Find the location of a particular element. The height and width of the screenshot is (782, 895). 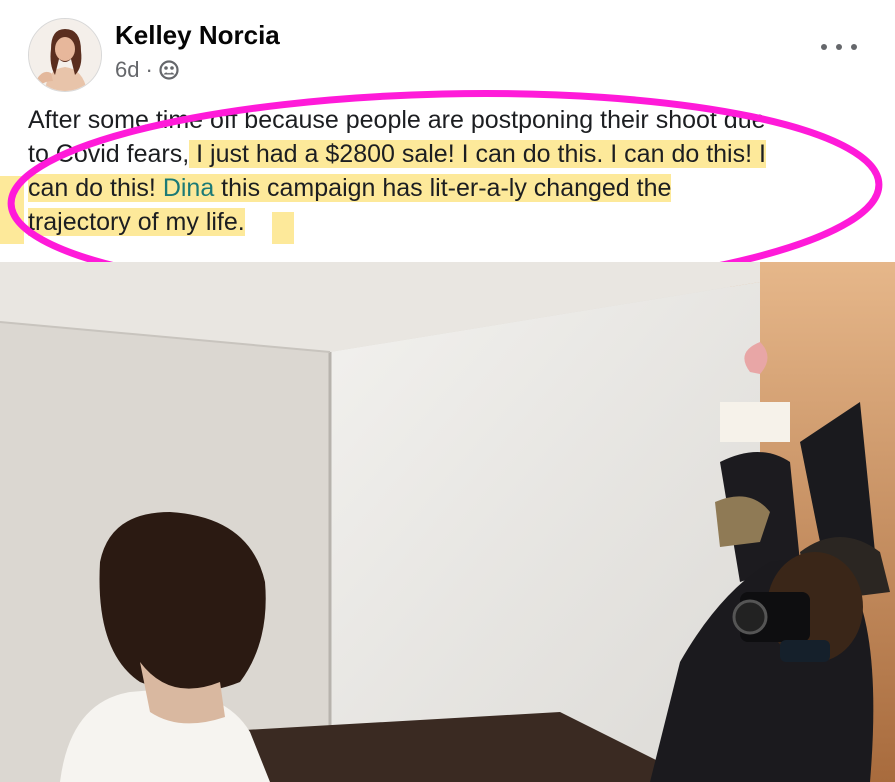

author-name: Kelley Norcia is located at coordinates (197, 35).